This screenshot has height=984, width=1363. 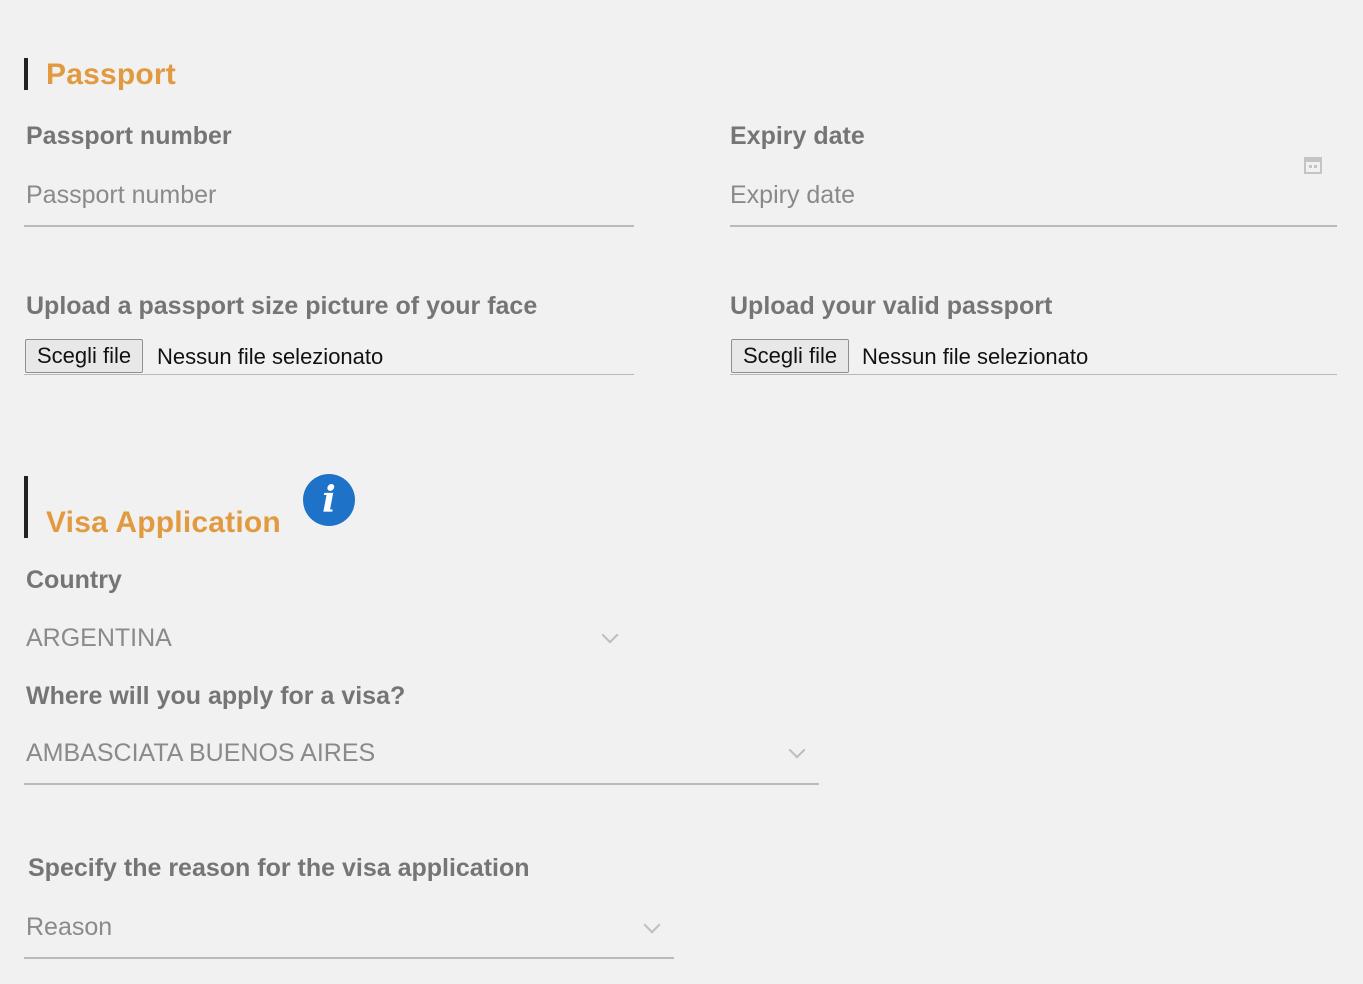 What do you see at coordinates (329, 374) in the screenshot?
I see `face-upload-underline` at bounding box center [329, 374].